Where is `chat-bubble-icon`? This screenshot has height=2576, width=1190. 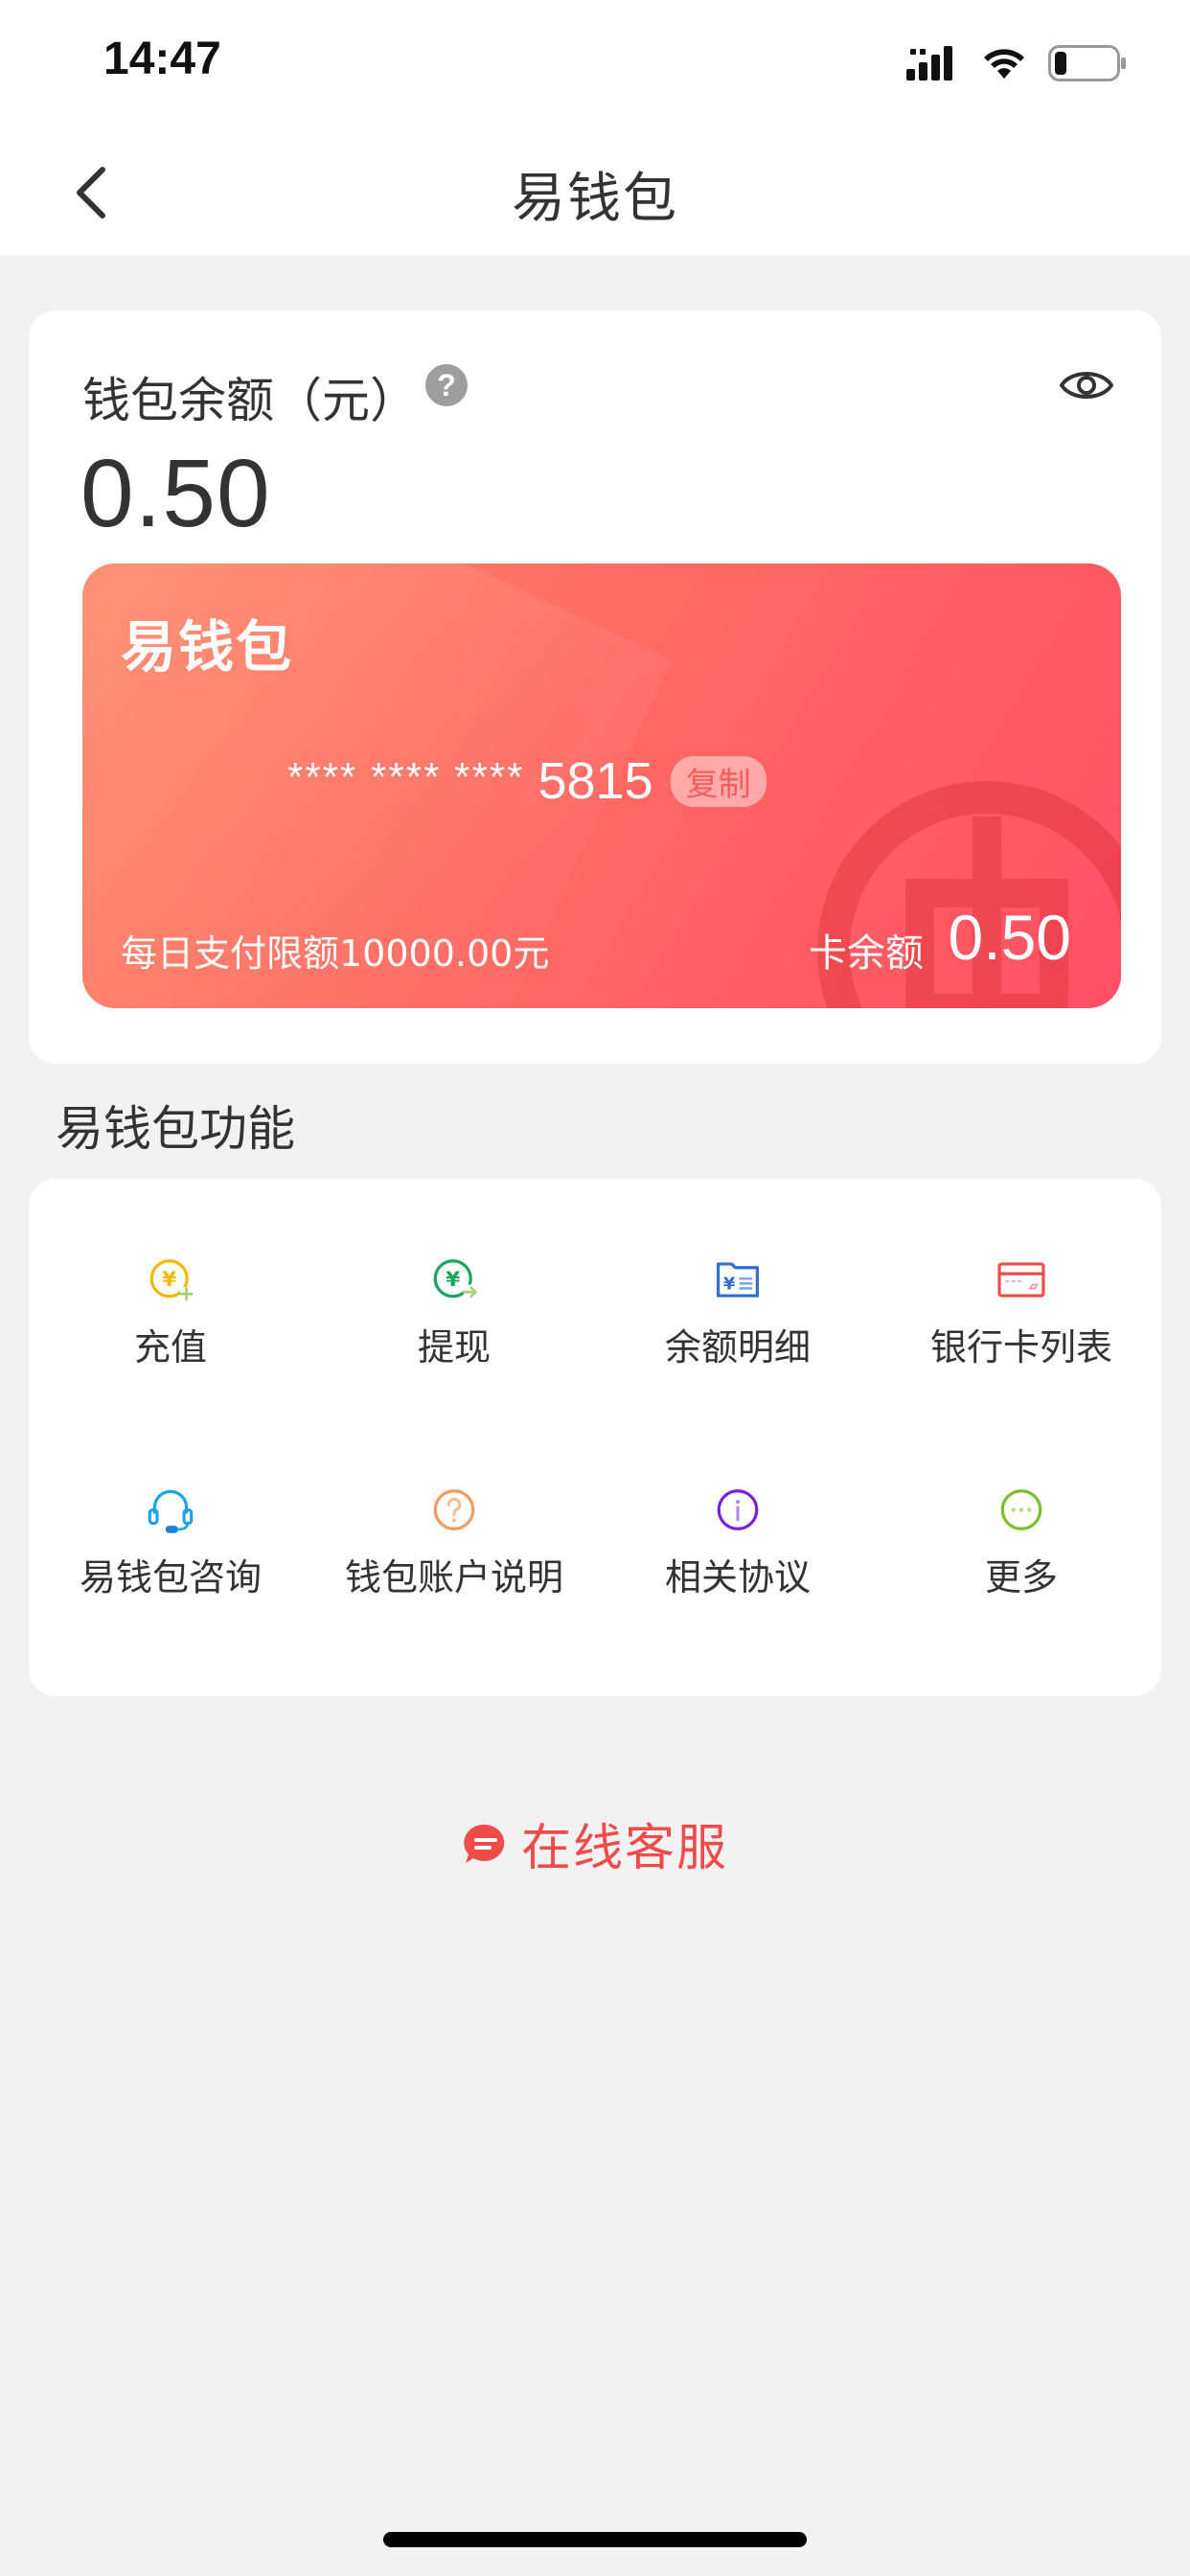 chat-bubble-icon is located at coordinates (484, 1843).